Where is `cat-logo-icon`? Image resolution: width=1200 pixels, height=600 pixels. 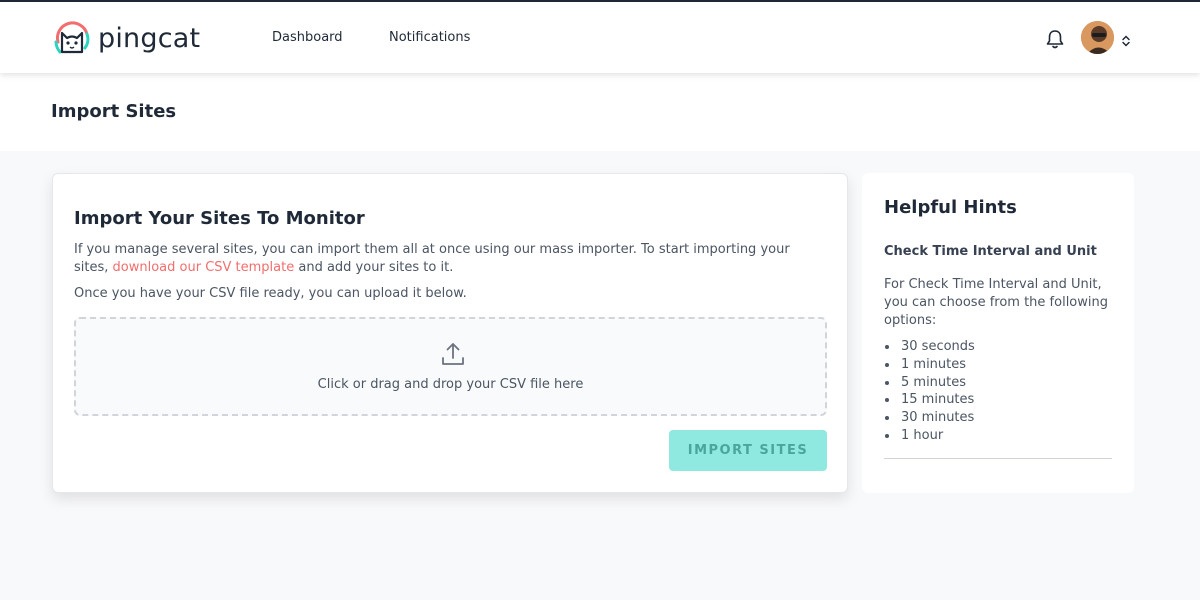
cat-logo-icon is located at coordinates (72, 37).